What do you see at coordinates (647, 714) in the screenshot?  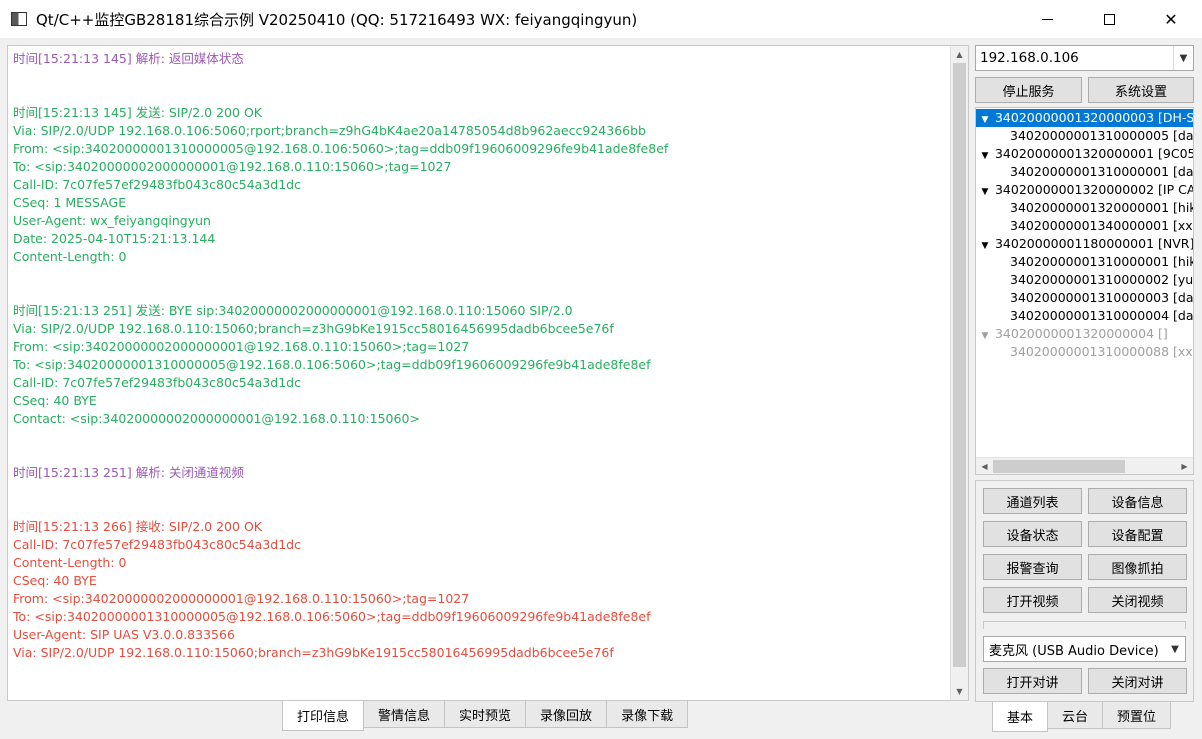 I see `tab-record-download: 录像下载` at bounding box center [647, 714].